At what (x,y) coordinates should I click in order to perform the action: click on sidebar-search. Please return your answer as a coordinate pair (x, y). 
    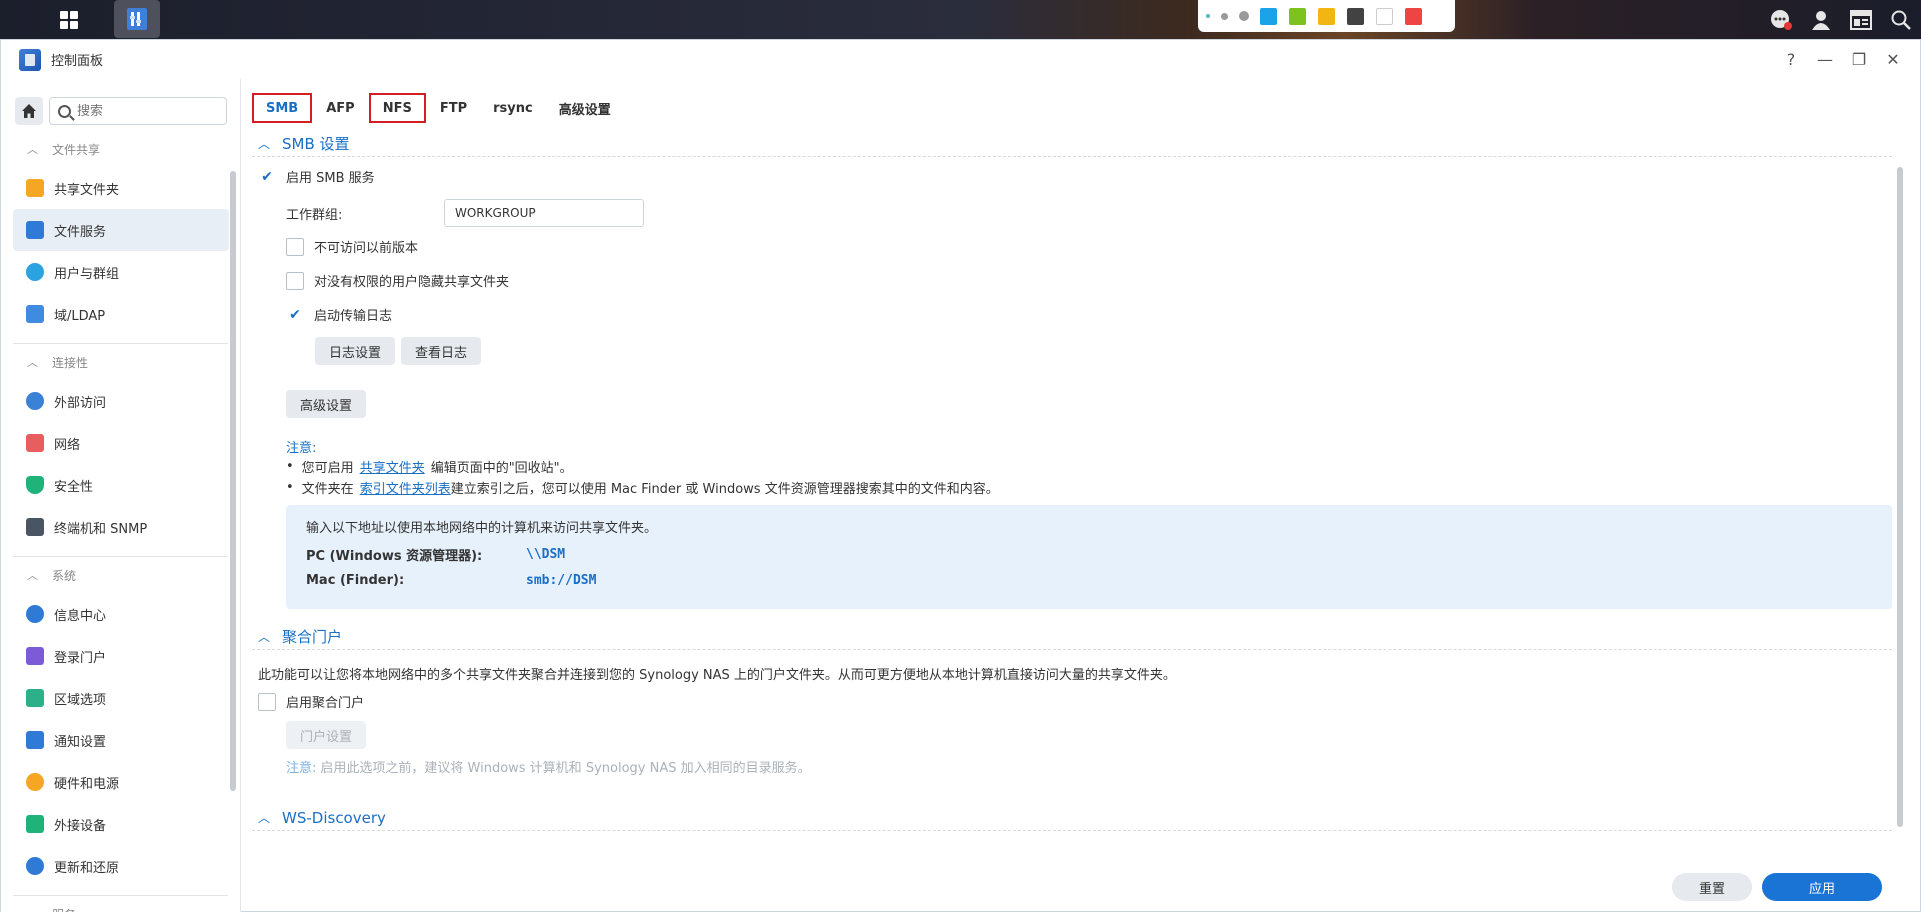
    Looking at the image, I should click on (138, 111).